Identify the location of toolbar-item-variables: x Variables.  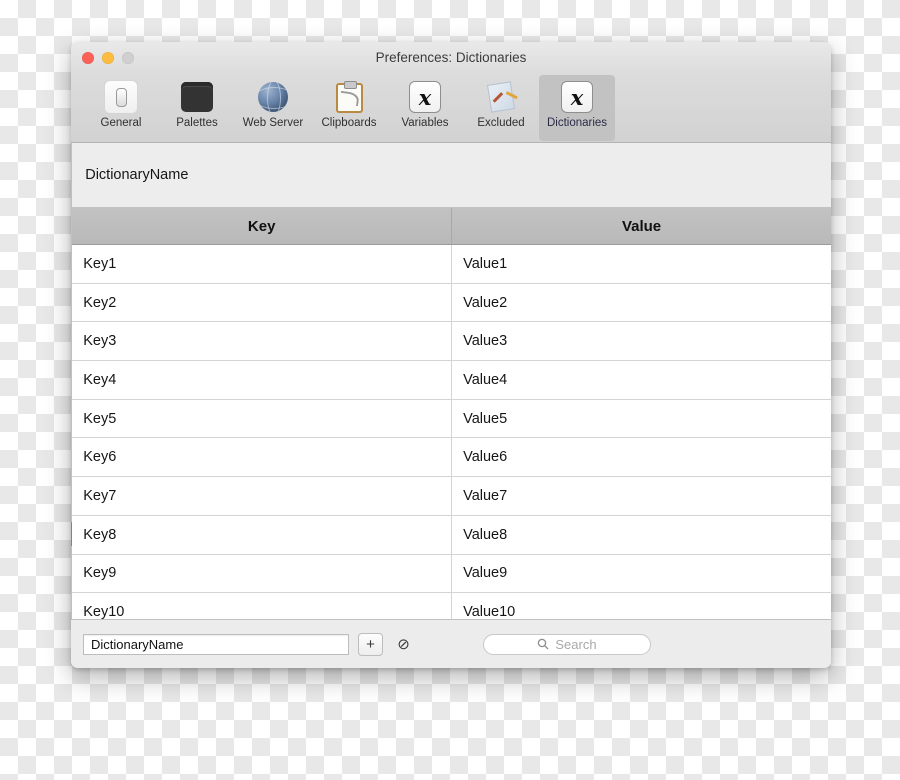
(425, 108).